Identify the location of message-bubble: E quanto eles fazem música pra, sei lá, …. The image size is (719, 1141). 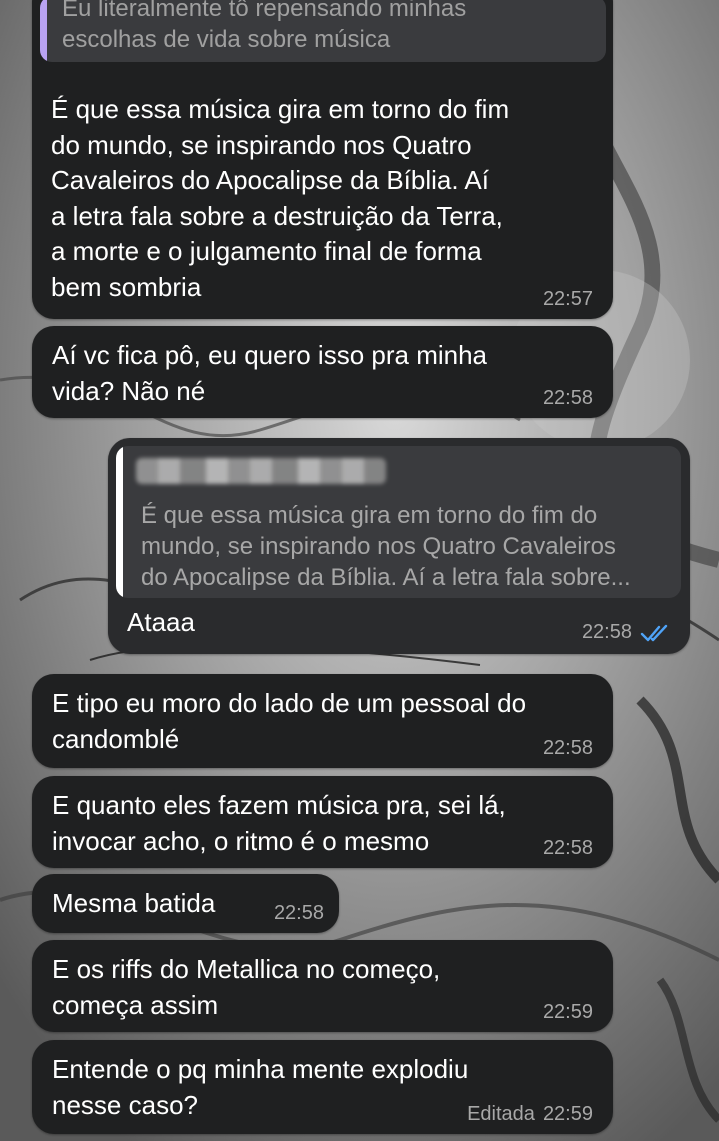
(322, 822).